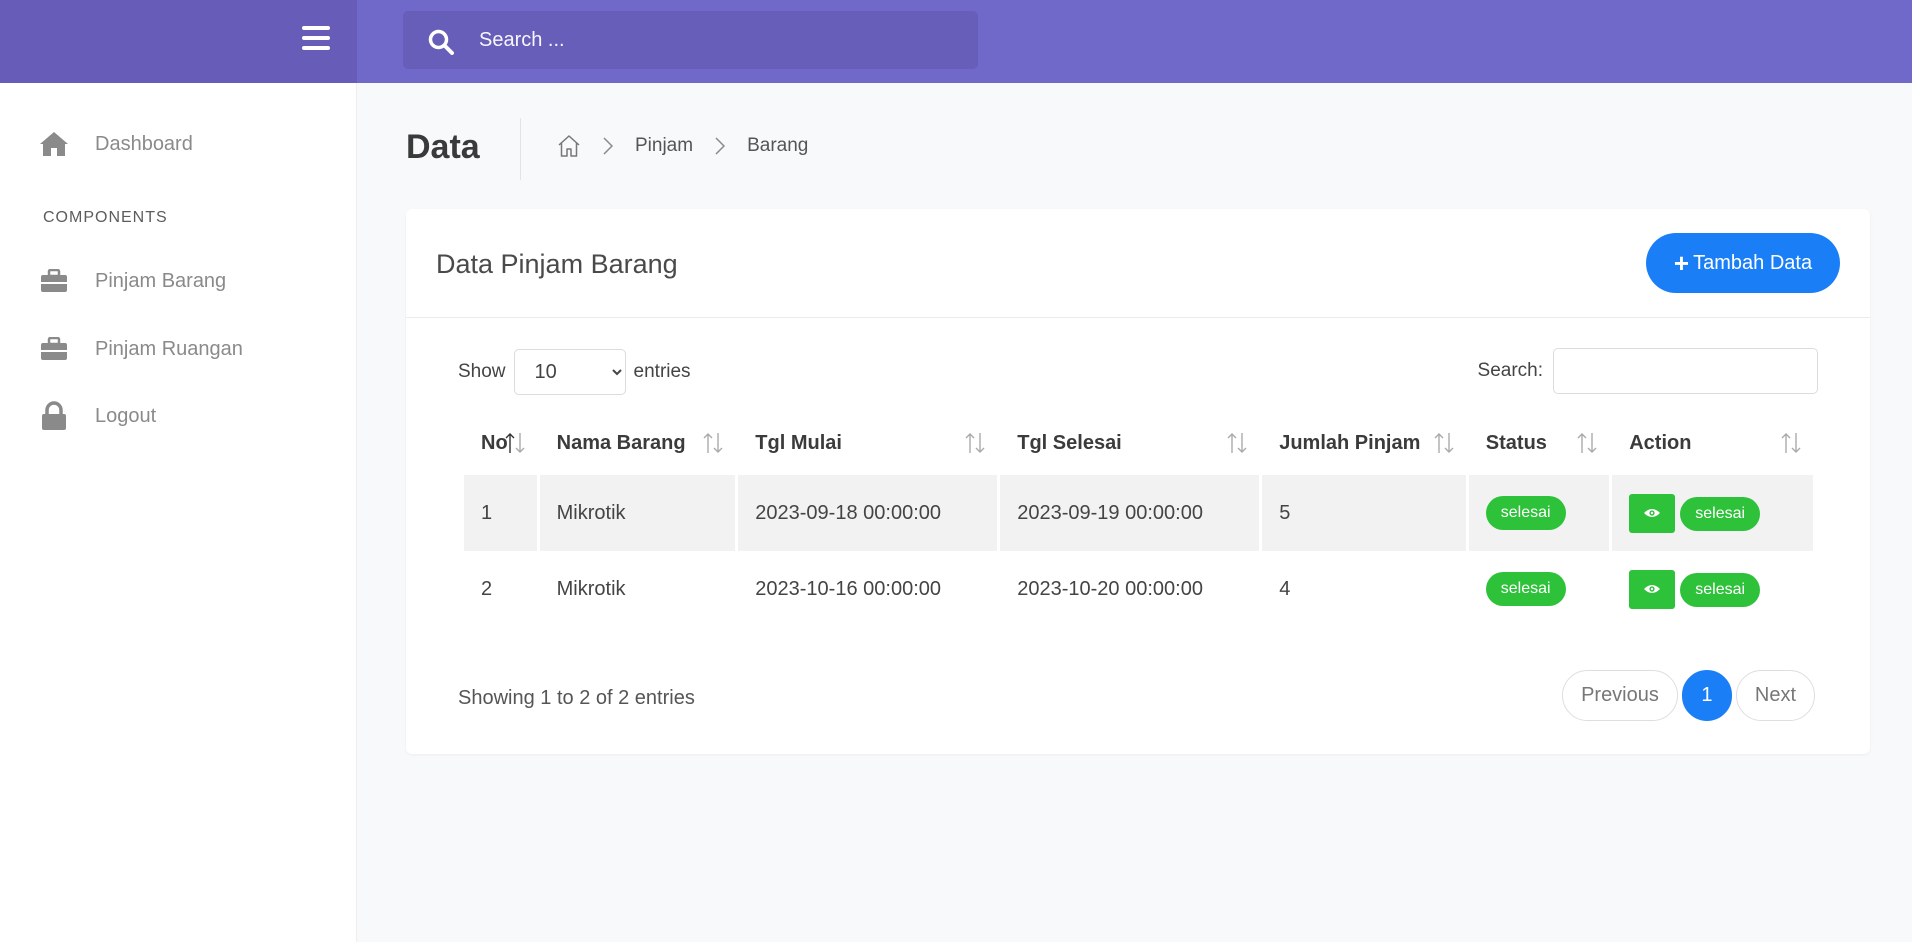 Image resolution: width=1912 pixels, height=942 pixels. I want to click on column-label: Status, so click(1516, 443).